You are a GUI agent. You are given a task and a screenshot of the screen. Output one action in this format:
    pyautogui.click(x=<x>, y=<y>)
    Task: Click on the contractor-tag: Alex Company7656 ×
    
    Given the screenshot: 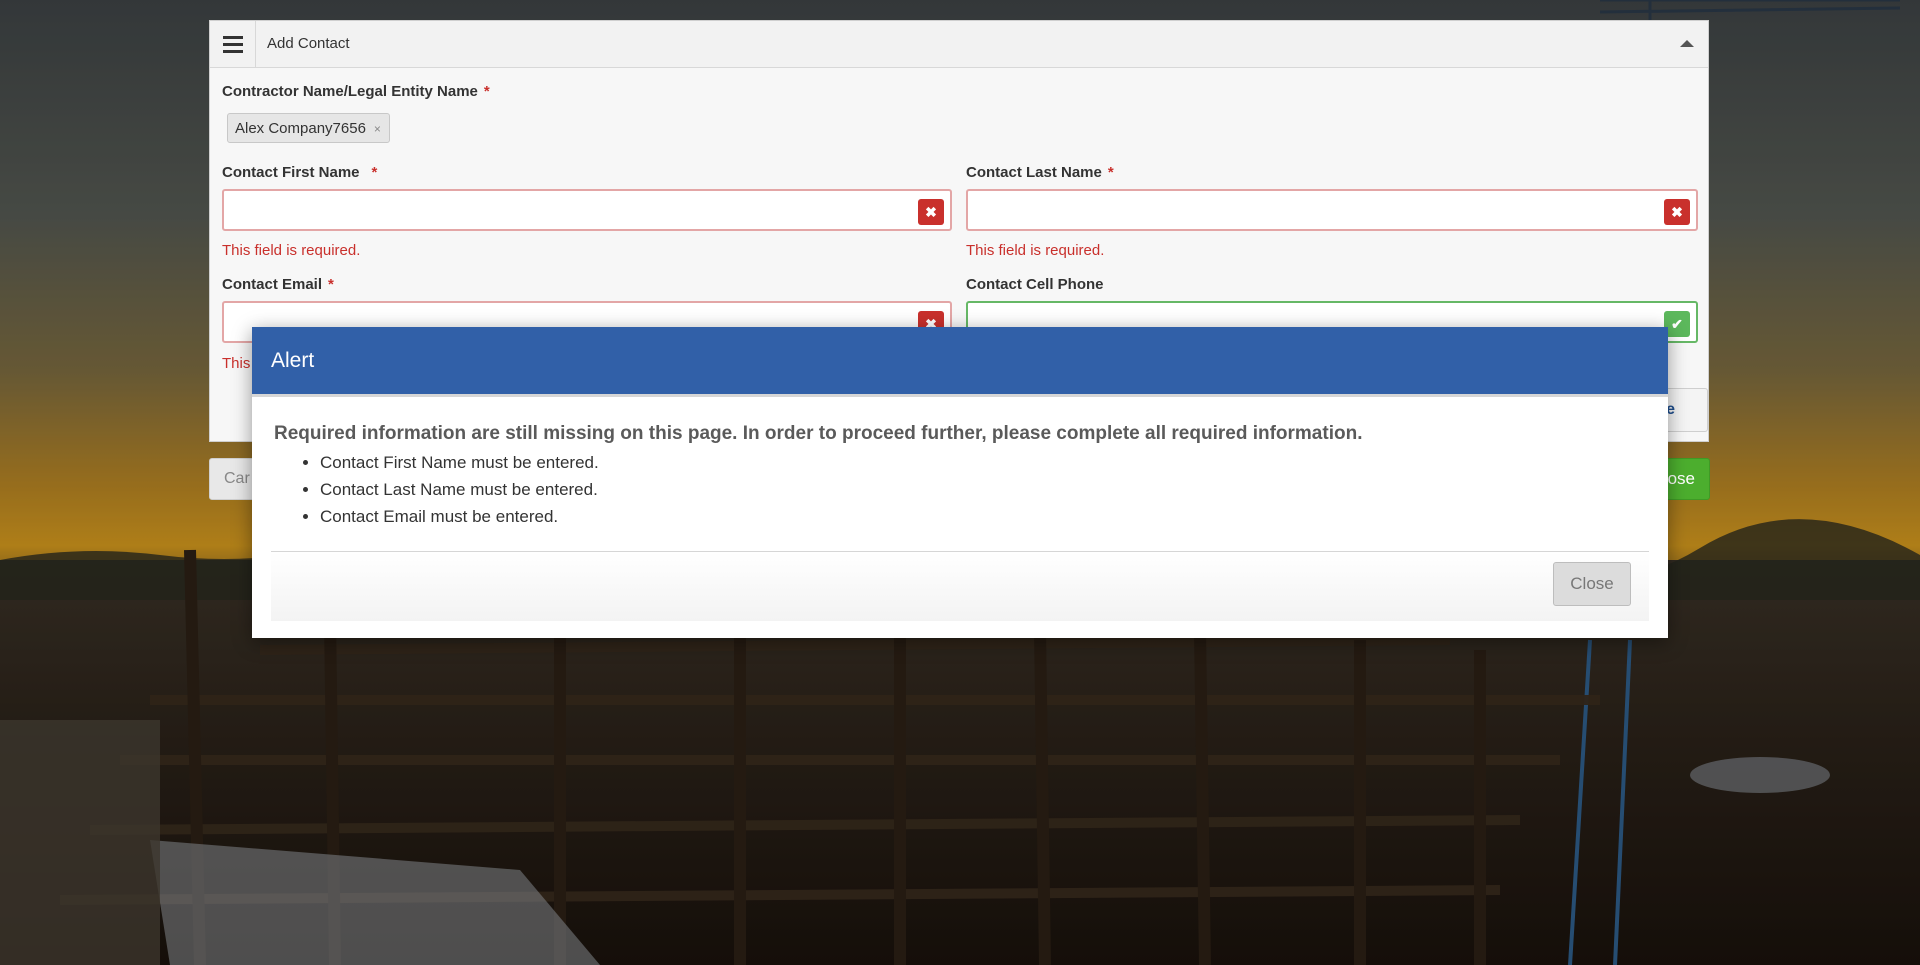 What is the action you would take?
    pyautogui.click(x=308, y=128)
    